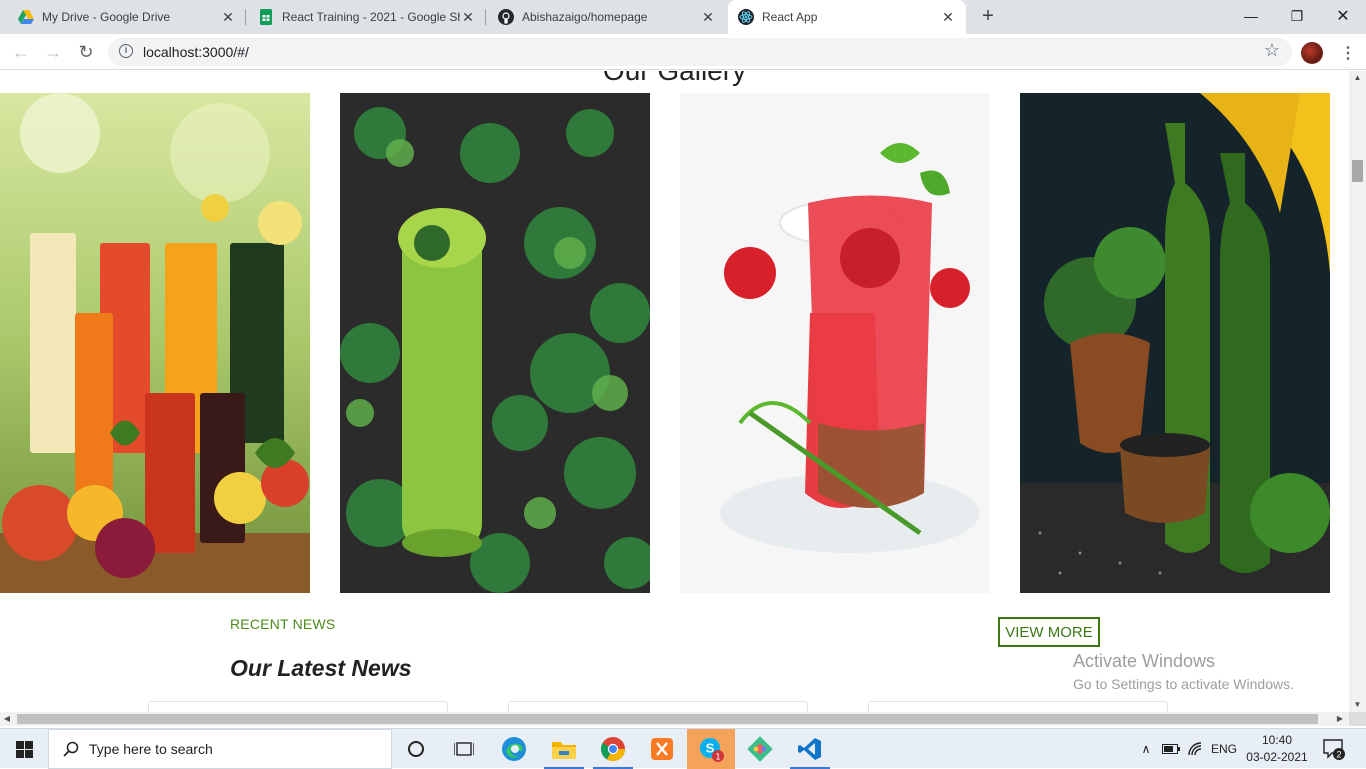 This screenshot has height=769, width=1366. What do you see at coordinates (1251, 16) in the screenshot?
I see `minimize-button: —` at bounding box center [1251, 16].